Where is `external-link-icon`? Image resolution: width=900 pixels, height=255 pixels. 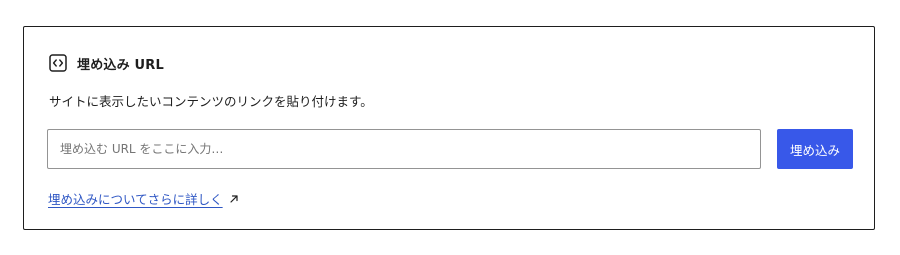
external-link-icon is located at coordinates (234, 199).